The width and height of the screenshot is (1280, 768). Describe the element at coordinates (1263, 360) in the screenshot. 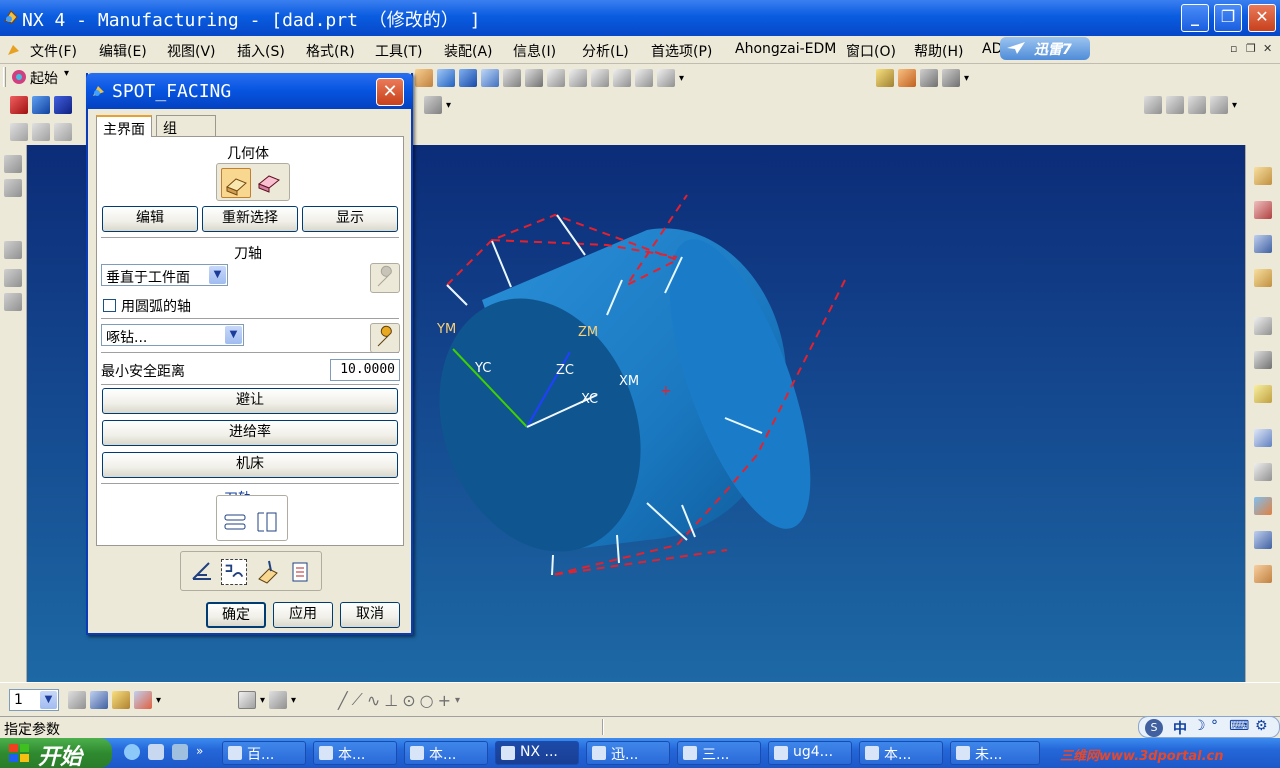

I see `roles-icon` at that location.